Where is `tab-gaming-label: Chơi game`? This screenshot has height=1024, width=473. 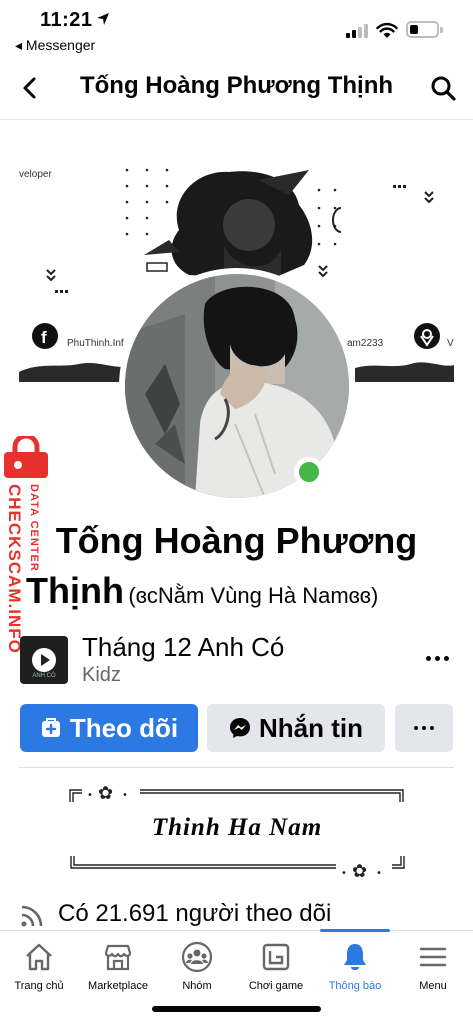
tab-gaming-label: Chơi game is located at coordinates (276, 986).